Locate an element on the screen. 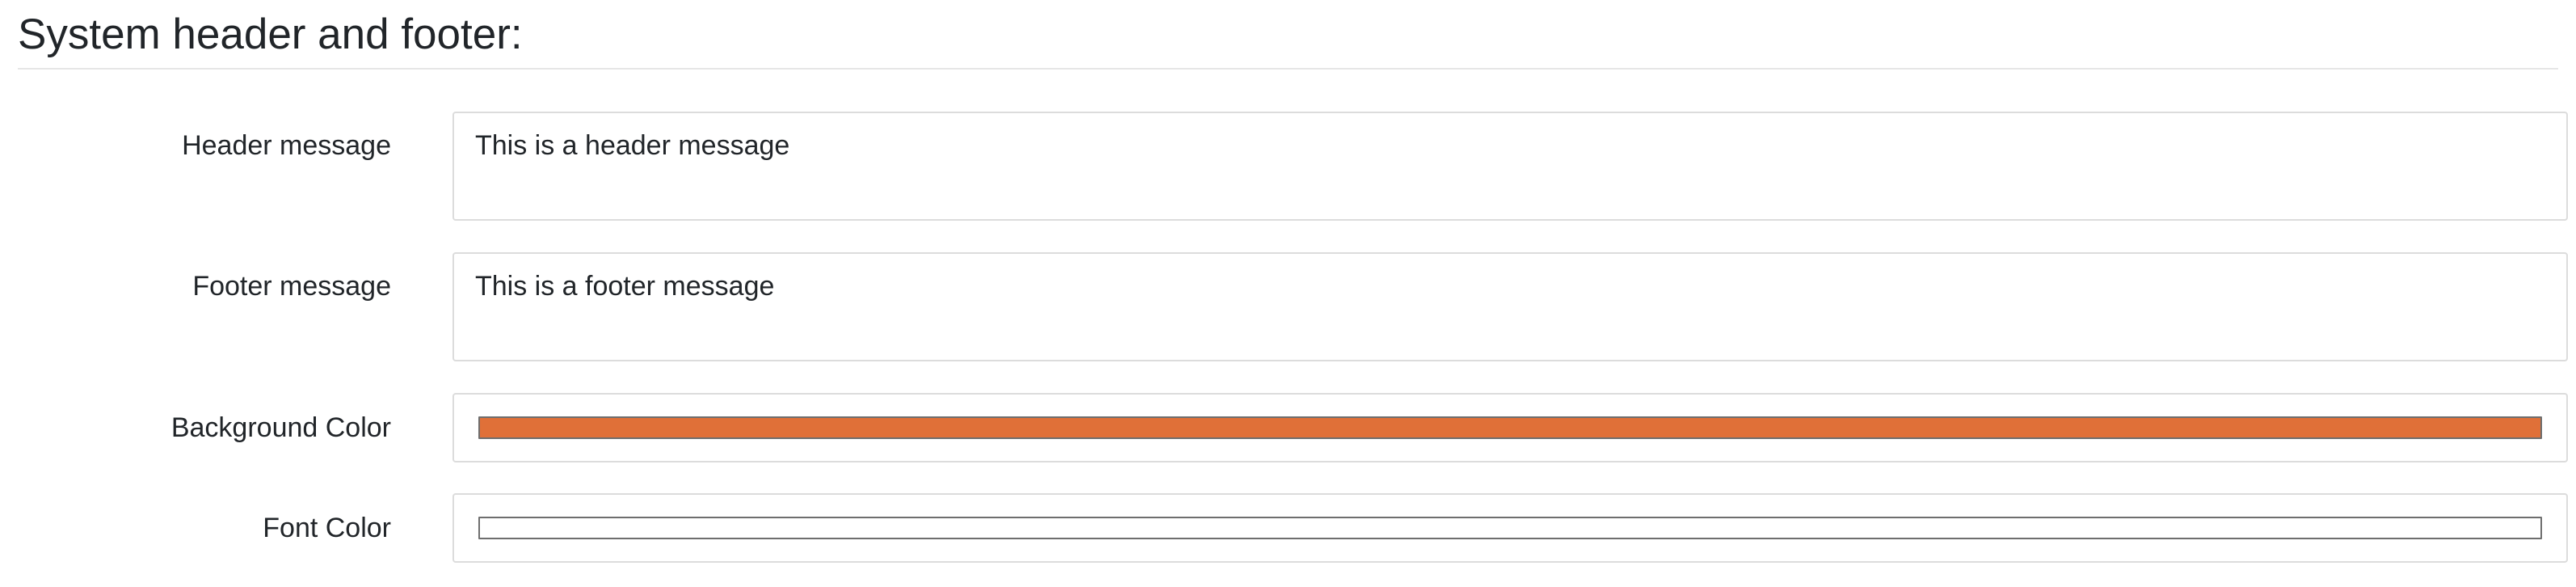 The width and height of the screenshot is (2576, 587). header-message-label: Header message is located at coordinates (286, 145).